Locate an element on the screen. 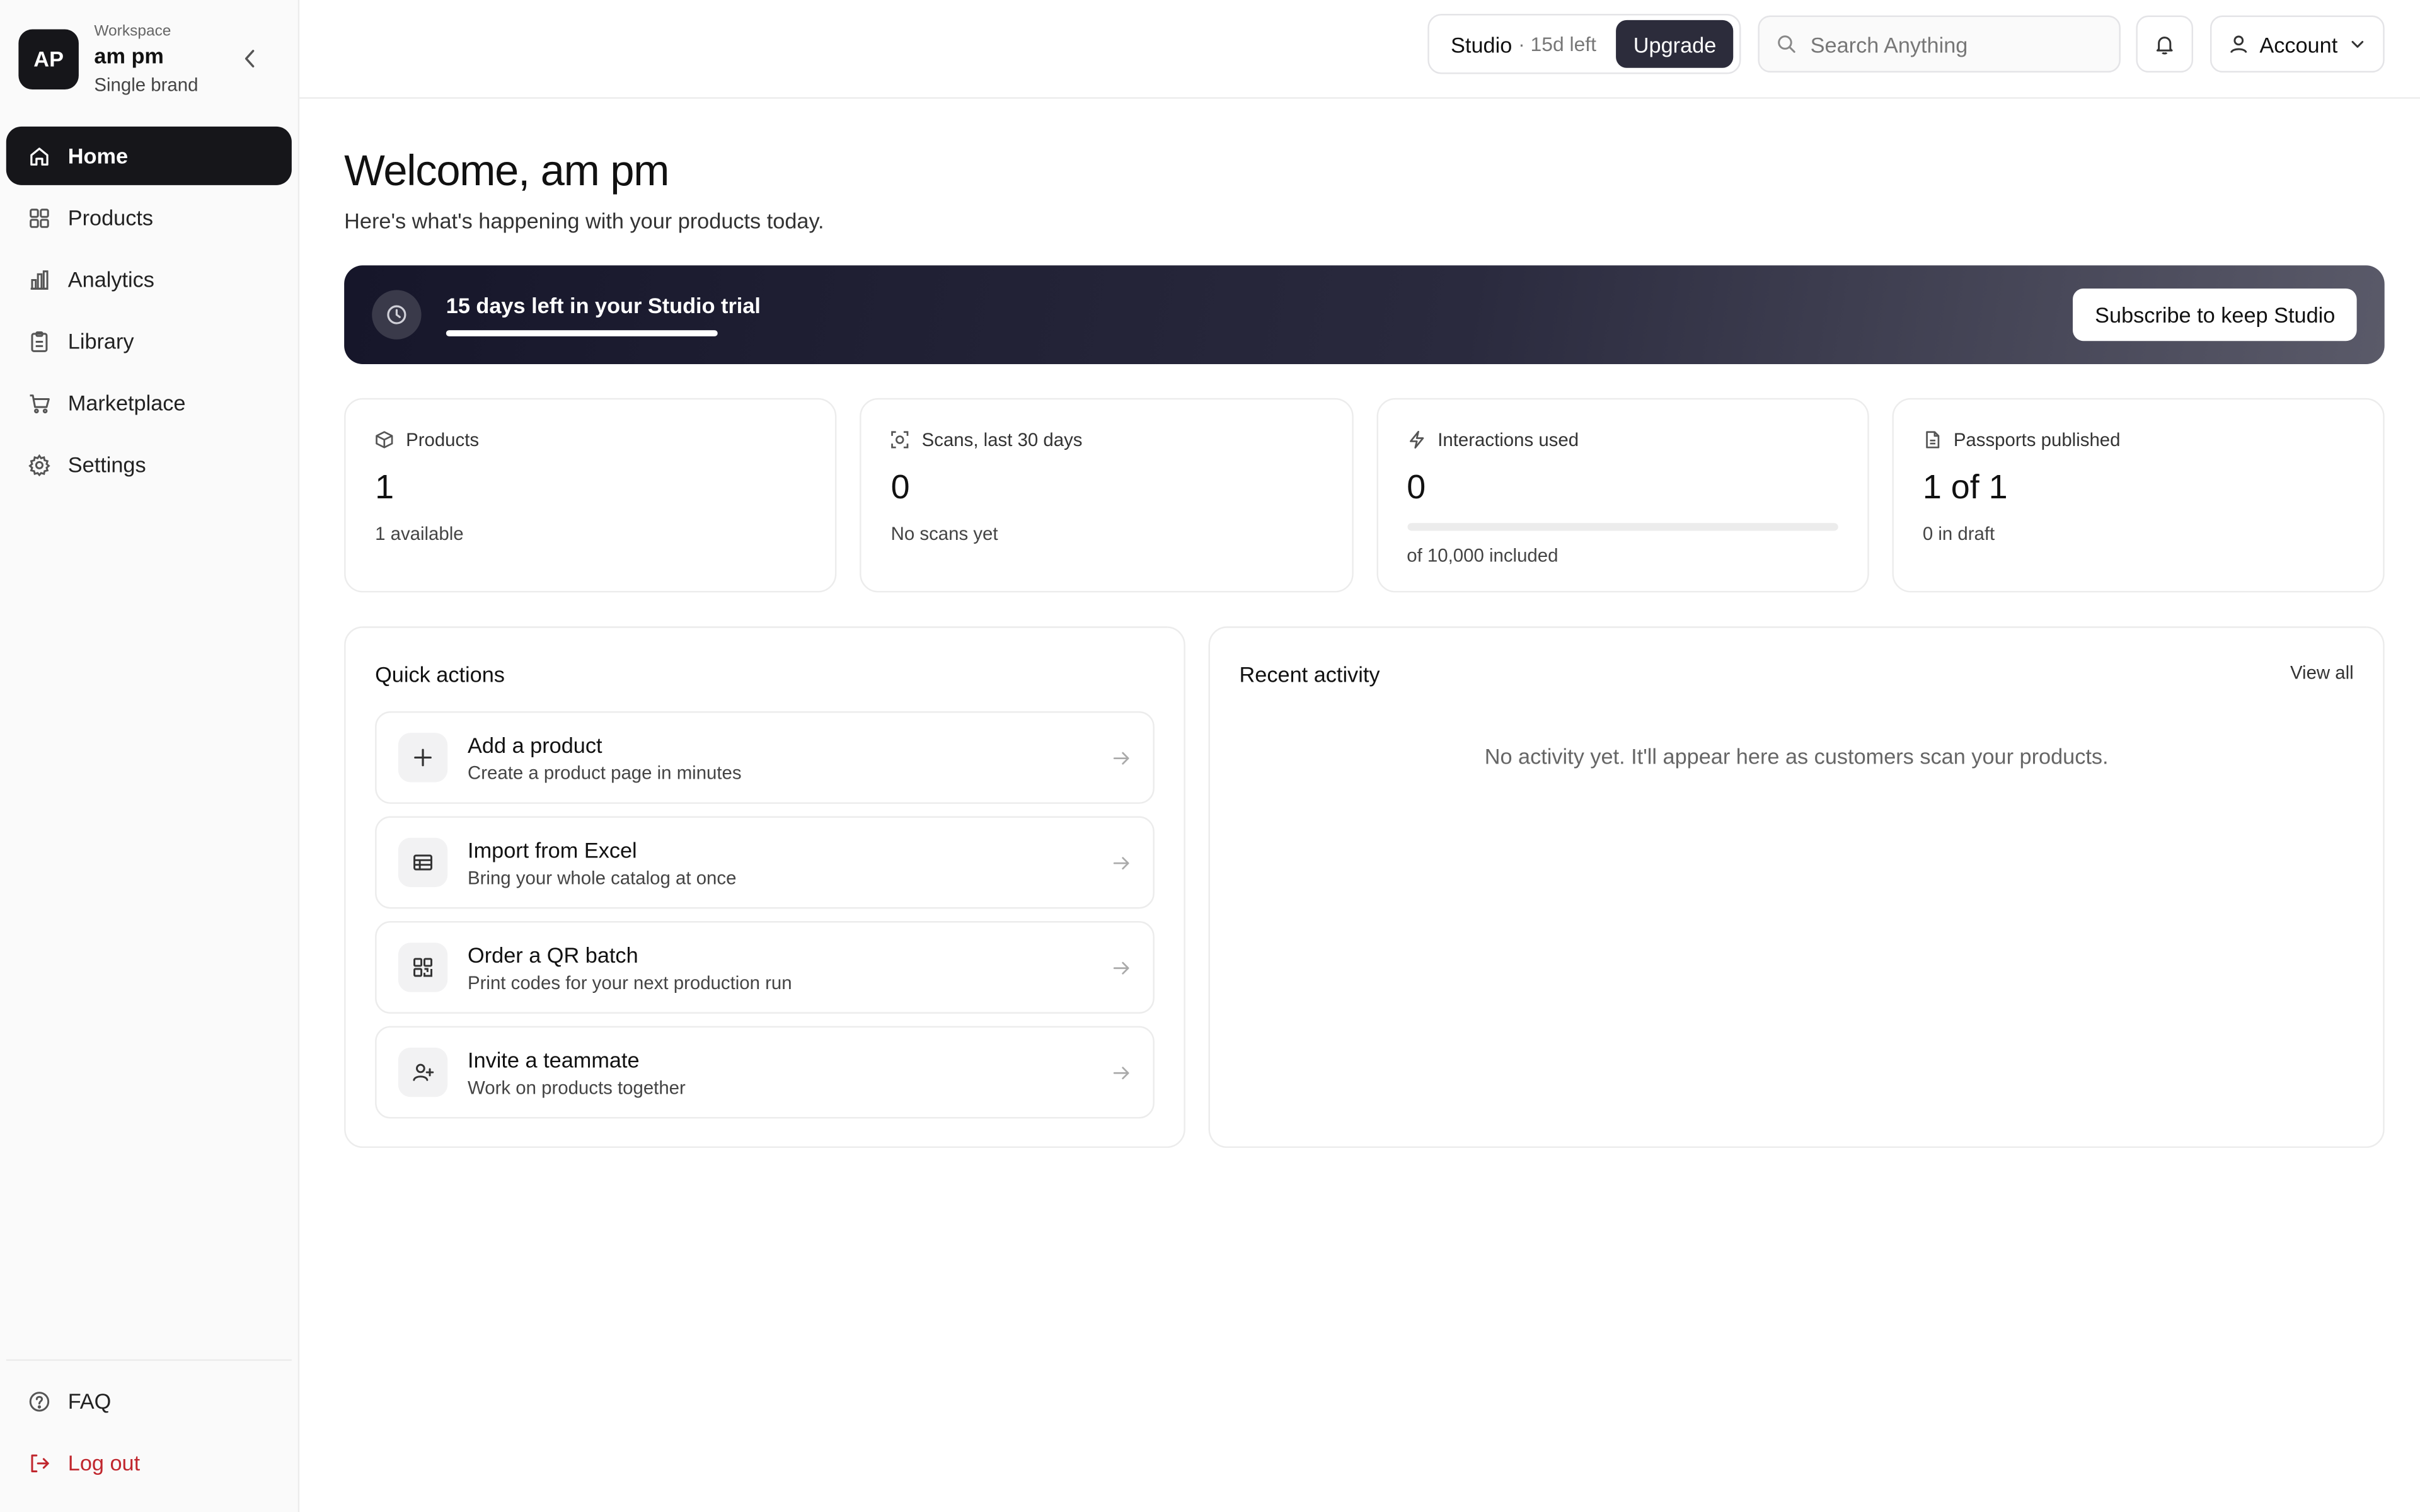 The height and width of the screenshot is (1512, 2420). stat-card-passports: Passports published 1 of 1 0 in draft is located at coordinates (2138, 495).